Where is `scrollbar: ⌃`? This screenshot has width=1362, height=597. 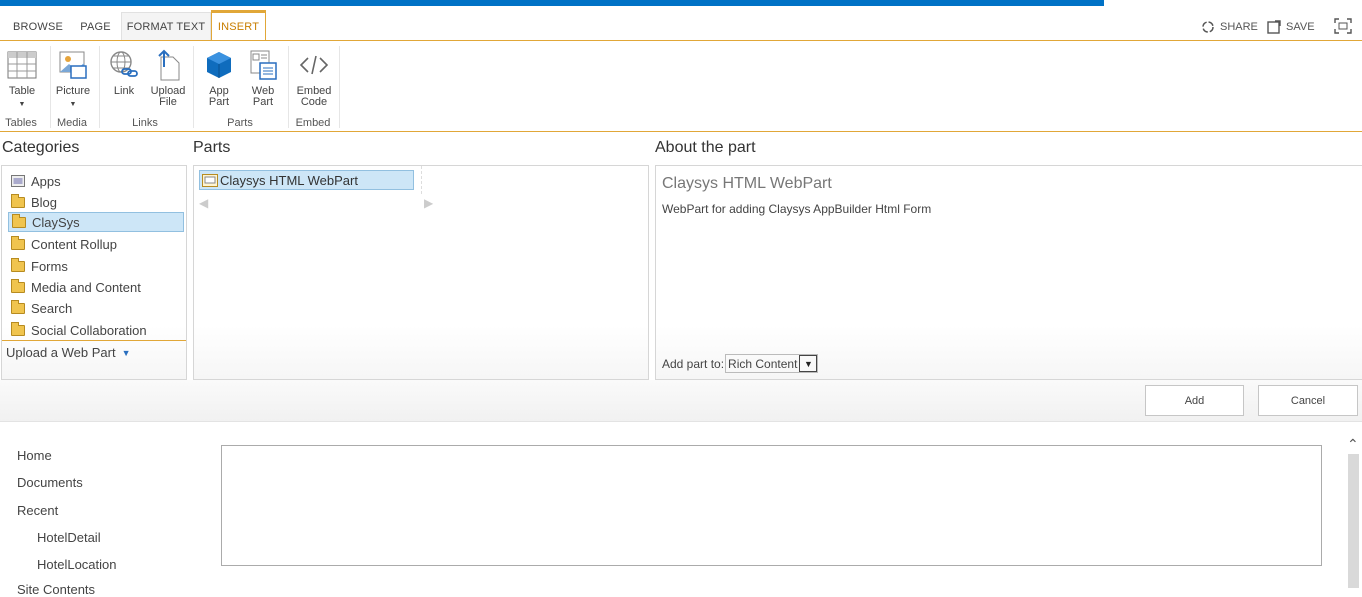 scrollbar: ⌃ is located at coordinates (1353, 510).